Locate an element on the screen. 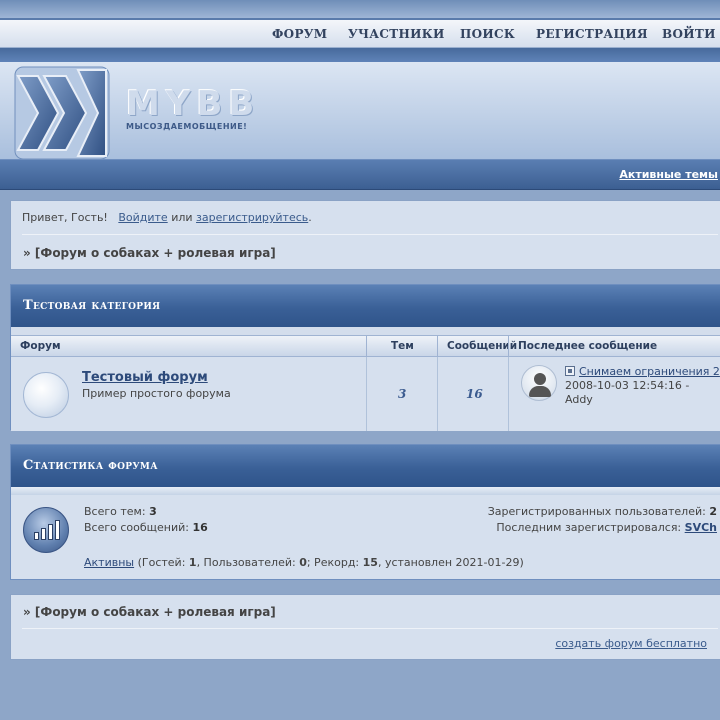 The width and height of the screenshot is (720, 720). column-header-row: Форум Тем Сообщений Последнее сообщение is located at coordinates (365, 346).